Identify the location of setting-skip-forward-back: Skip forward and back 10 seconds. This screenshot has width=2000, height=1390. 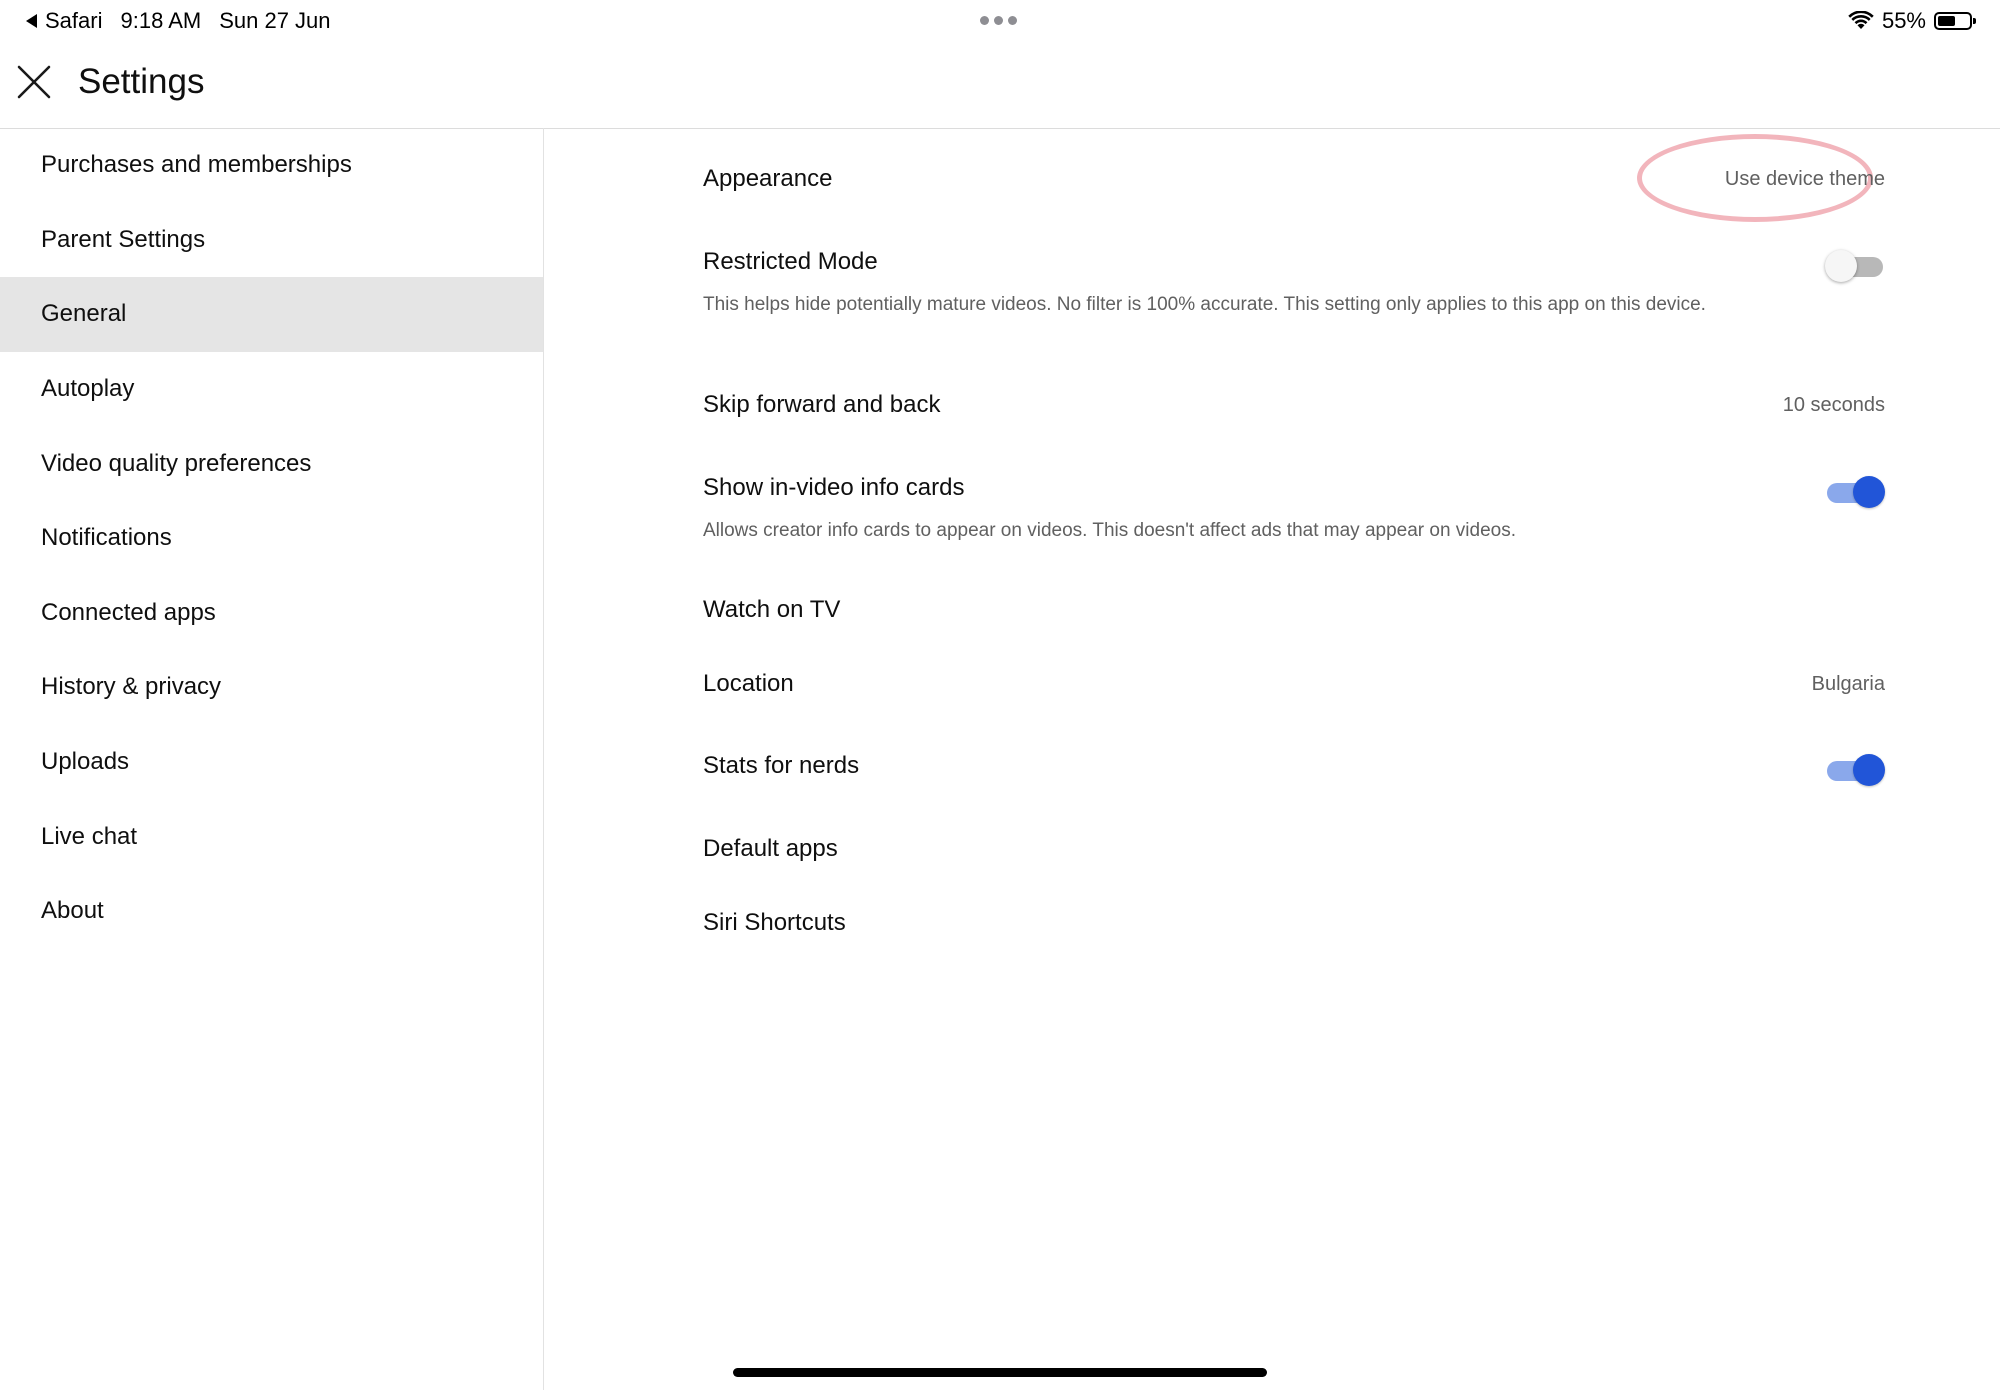
(1294, 410).